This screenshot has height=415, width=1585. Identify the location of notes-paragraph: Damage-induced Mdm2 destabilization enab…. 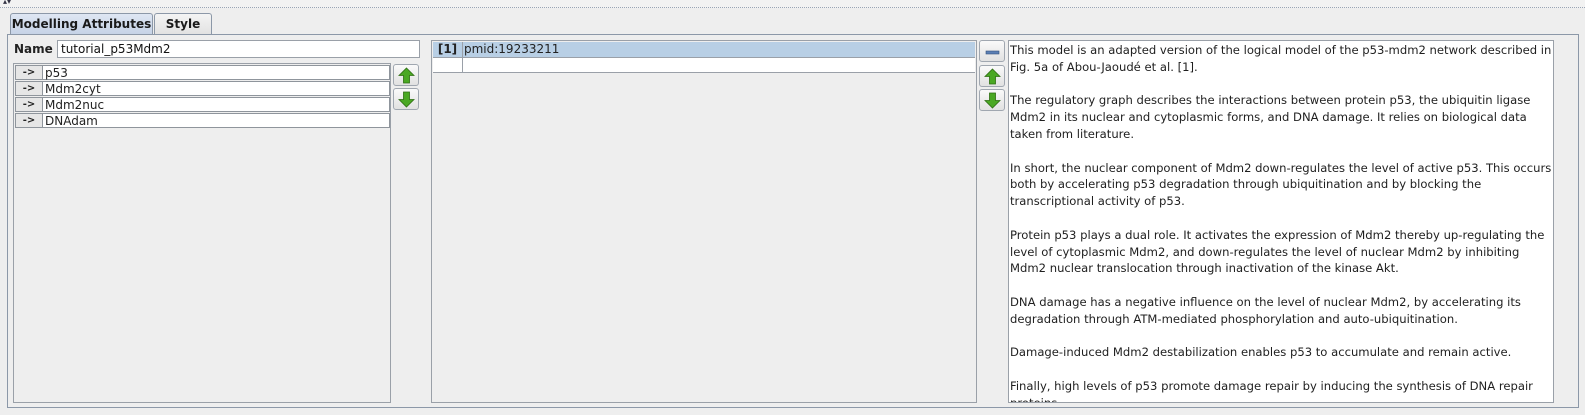
(1261, 352).